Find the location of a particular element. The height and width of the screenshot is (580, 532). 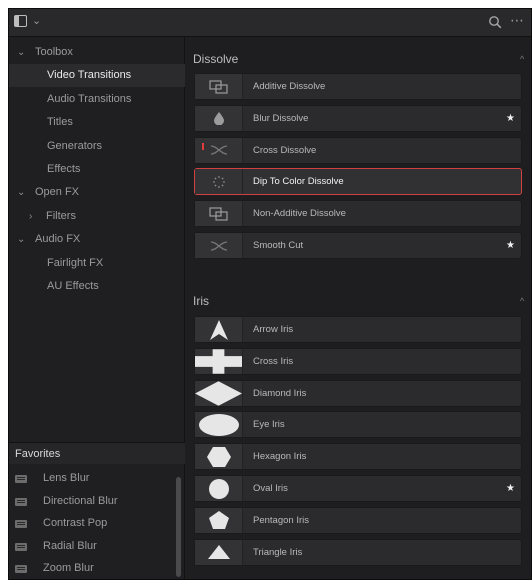

transition-item-cross-dissolve: Cross Dissolve is located at coordinates (358, 150).